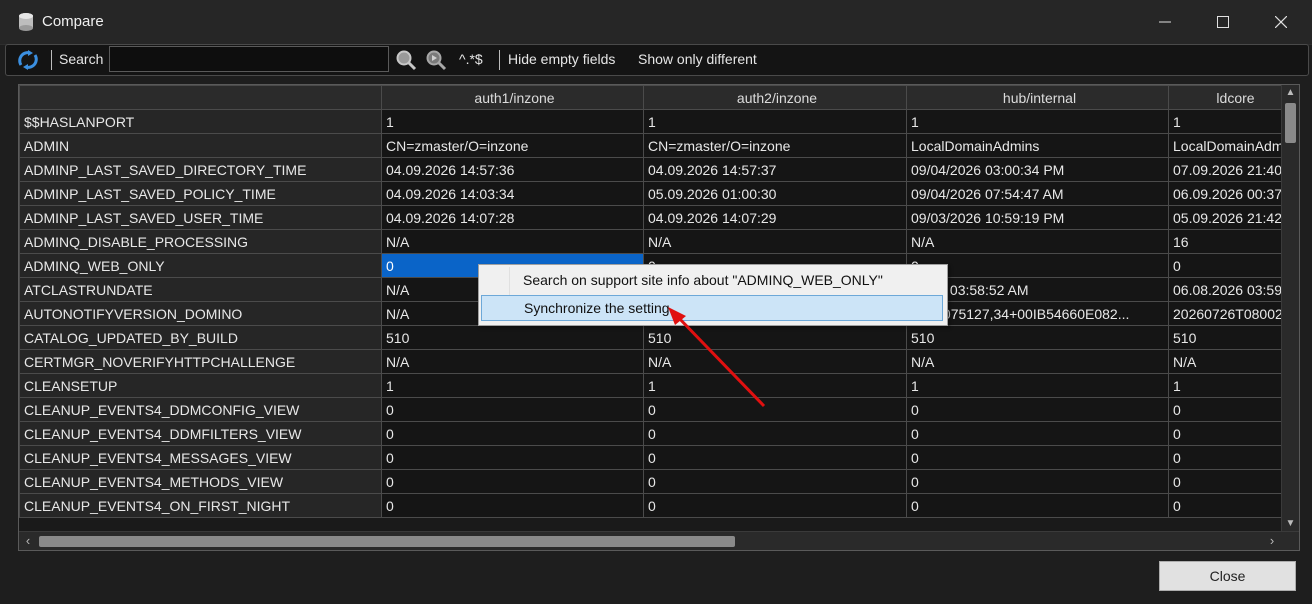 The image size is (1312, 604). I want to click on horizontal-scrollbar: ‹ ›, so click(659, 540).